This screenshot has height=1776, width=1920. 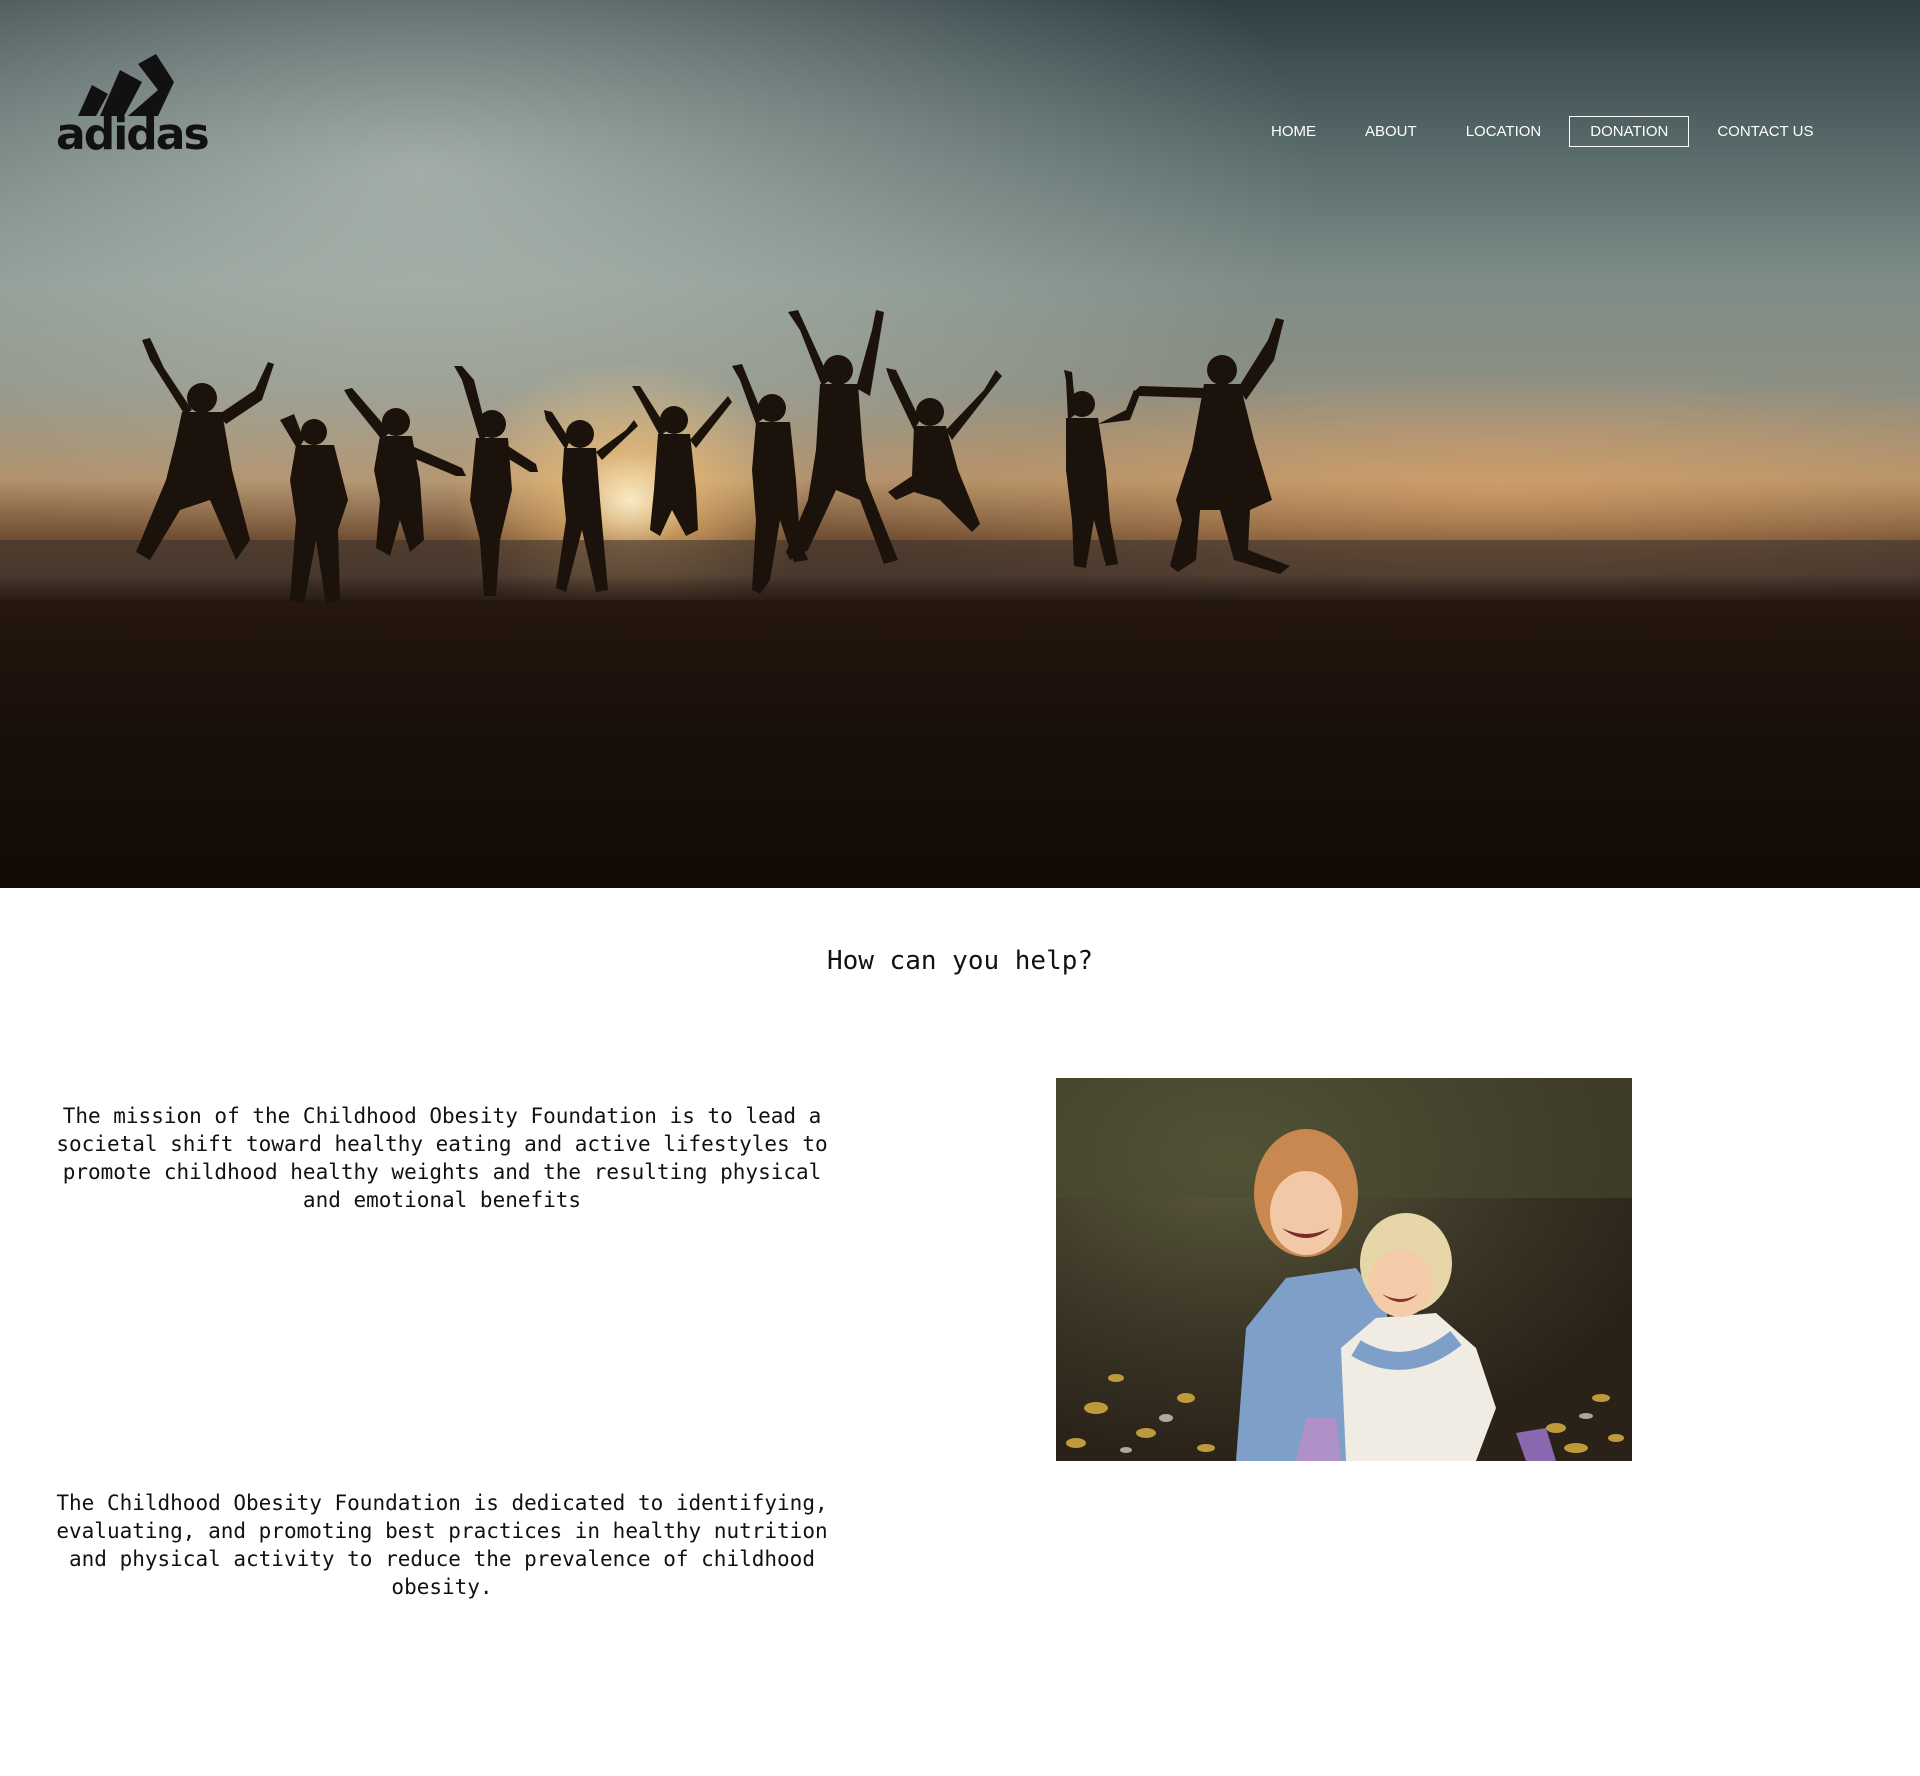 What do you see at coordinates (1293, 131) in the screenshot?
I see `nav-home: HOME` at bounding box center [1293, 131].